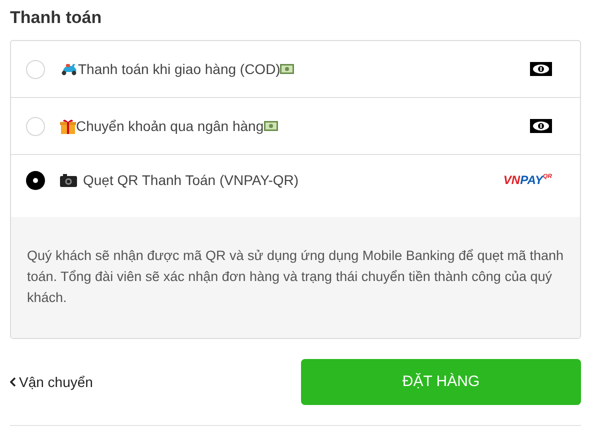  Describe the element at coordinates (179, 69) in the screenshot. I see `option-label: Thanh toán khi giao hàng (COD)` at that location.